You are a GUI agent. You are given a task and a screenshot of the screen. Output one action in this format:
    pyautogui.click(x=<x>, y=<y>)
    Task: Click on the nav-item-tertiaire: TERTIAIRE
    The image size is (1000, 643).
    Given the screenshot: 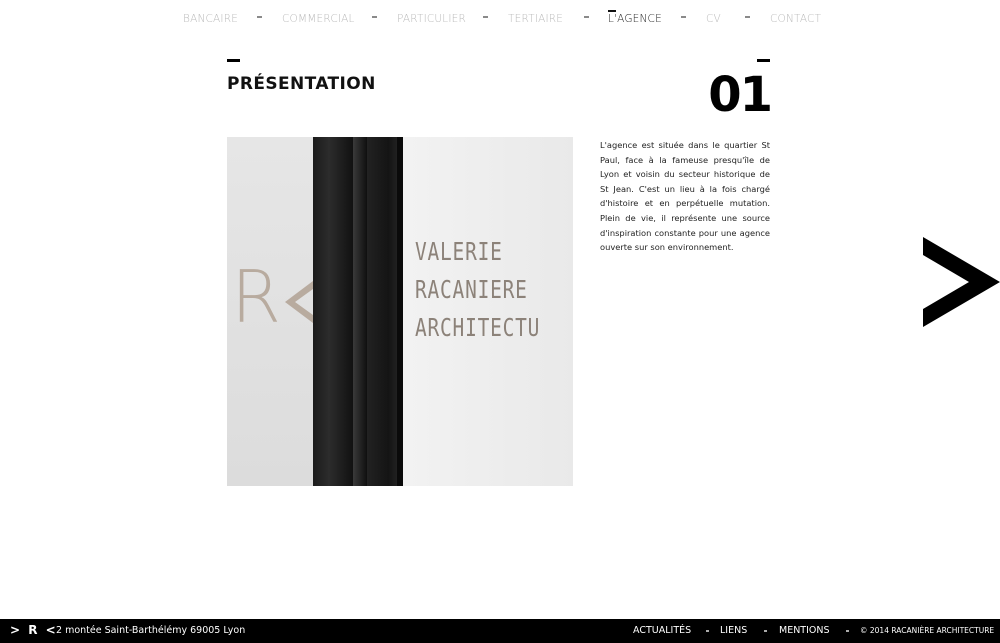 What is the action you would take?
    pyautogui.click(x=535, y=19)
    